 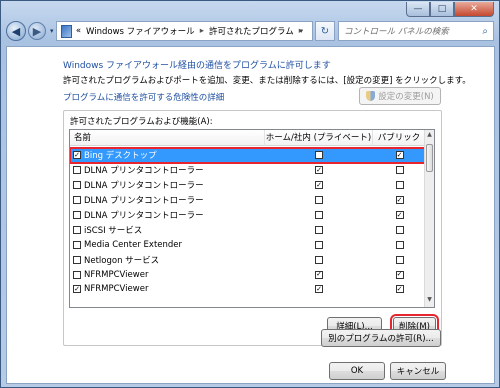 What do you see at coordinates (122, 260) in the screenshot?
I see `program-name: Netlogon サービス` at bounding box center [122, 260].